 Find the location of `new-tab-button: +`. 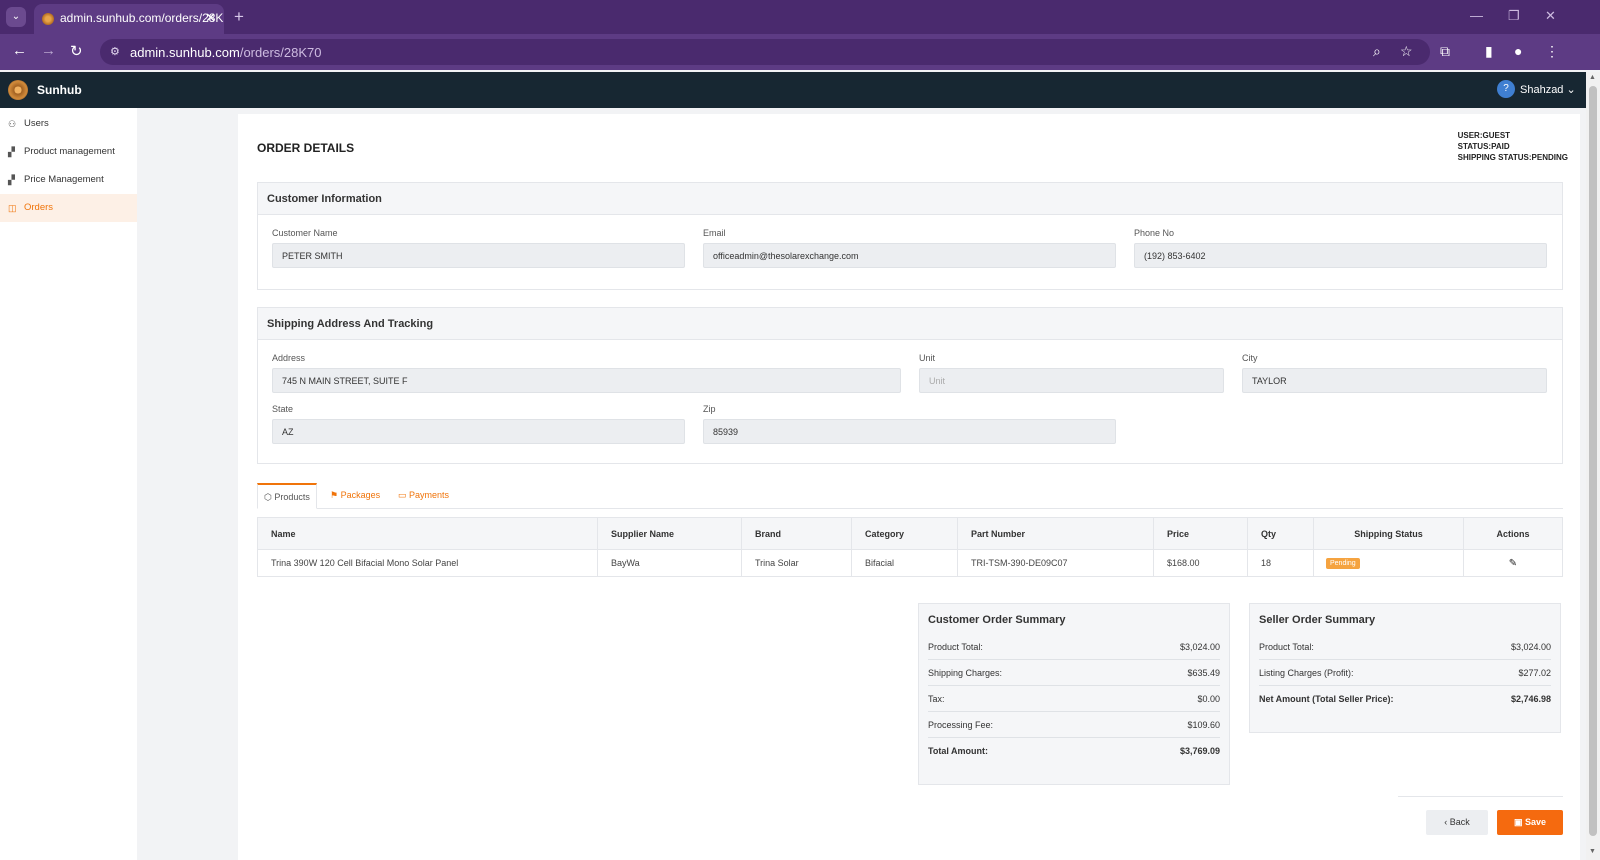

new-tab-button: + is located at coordinates (239, 17).